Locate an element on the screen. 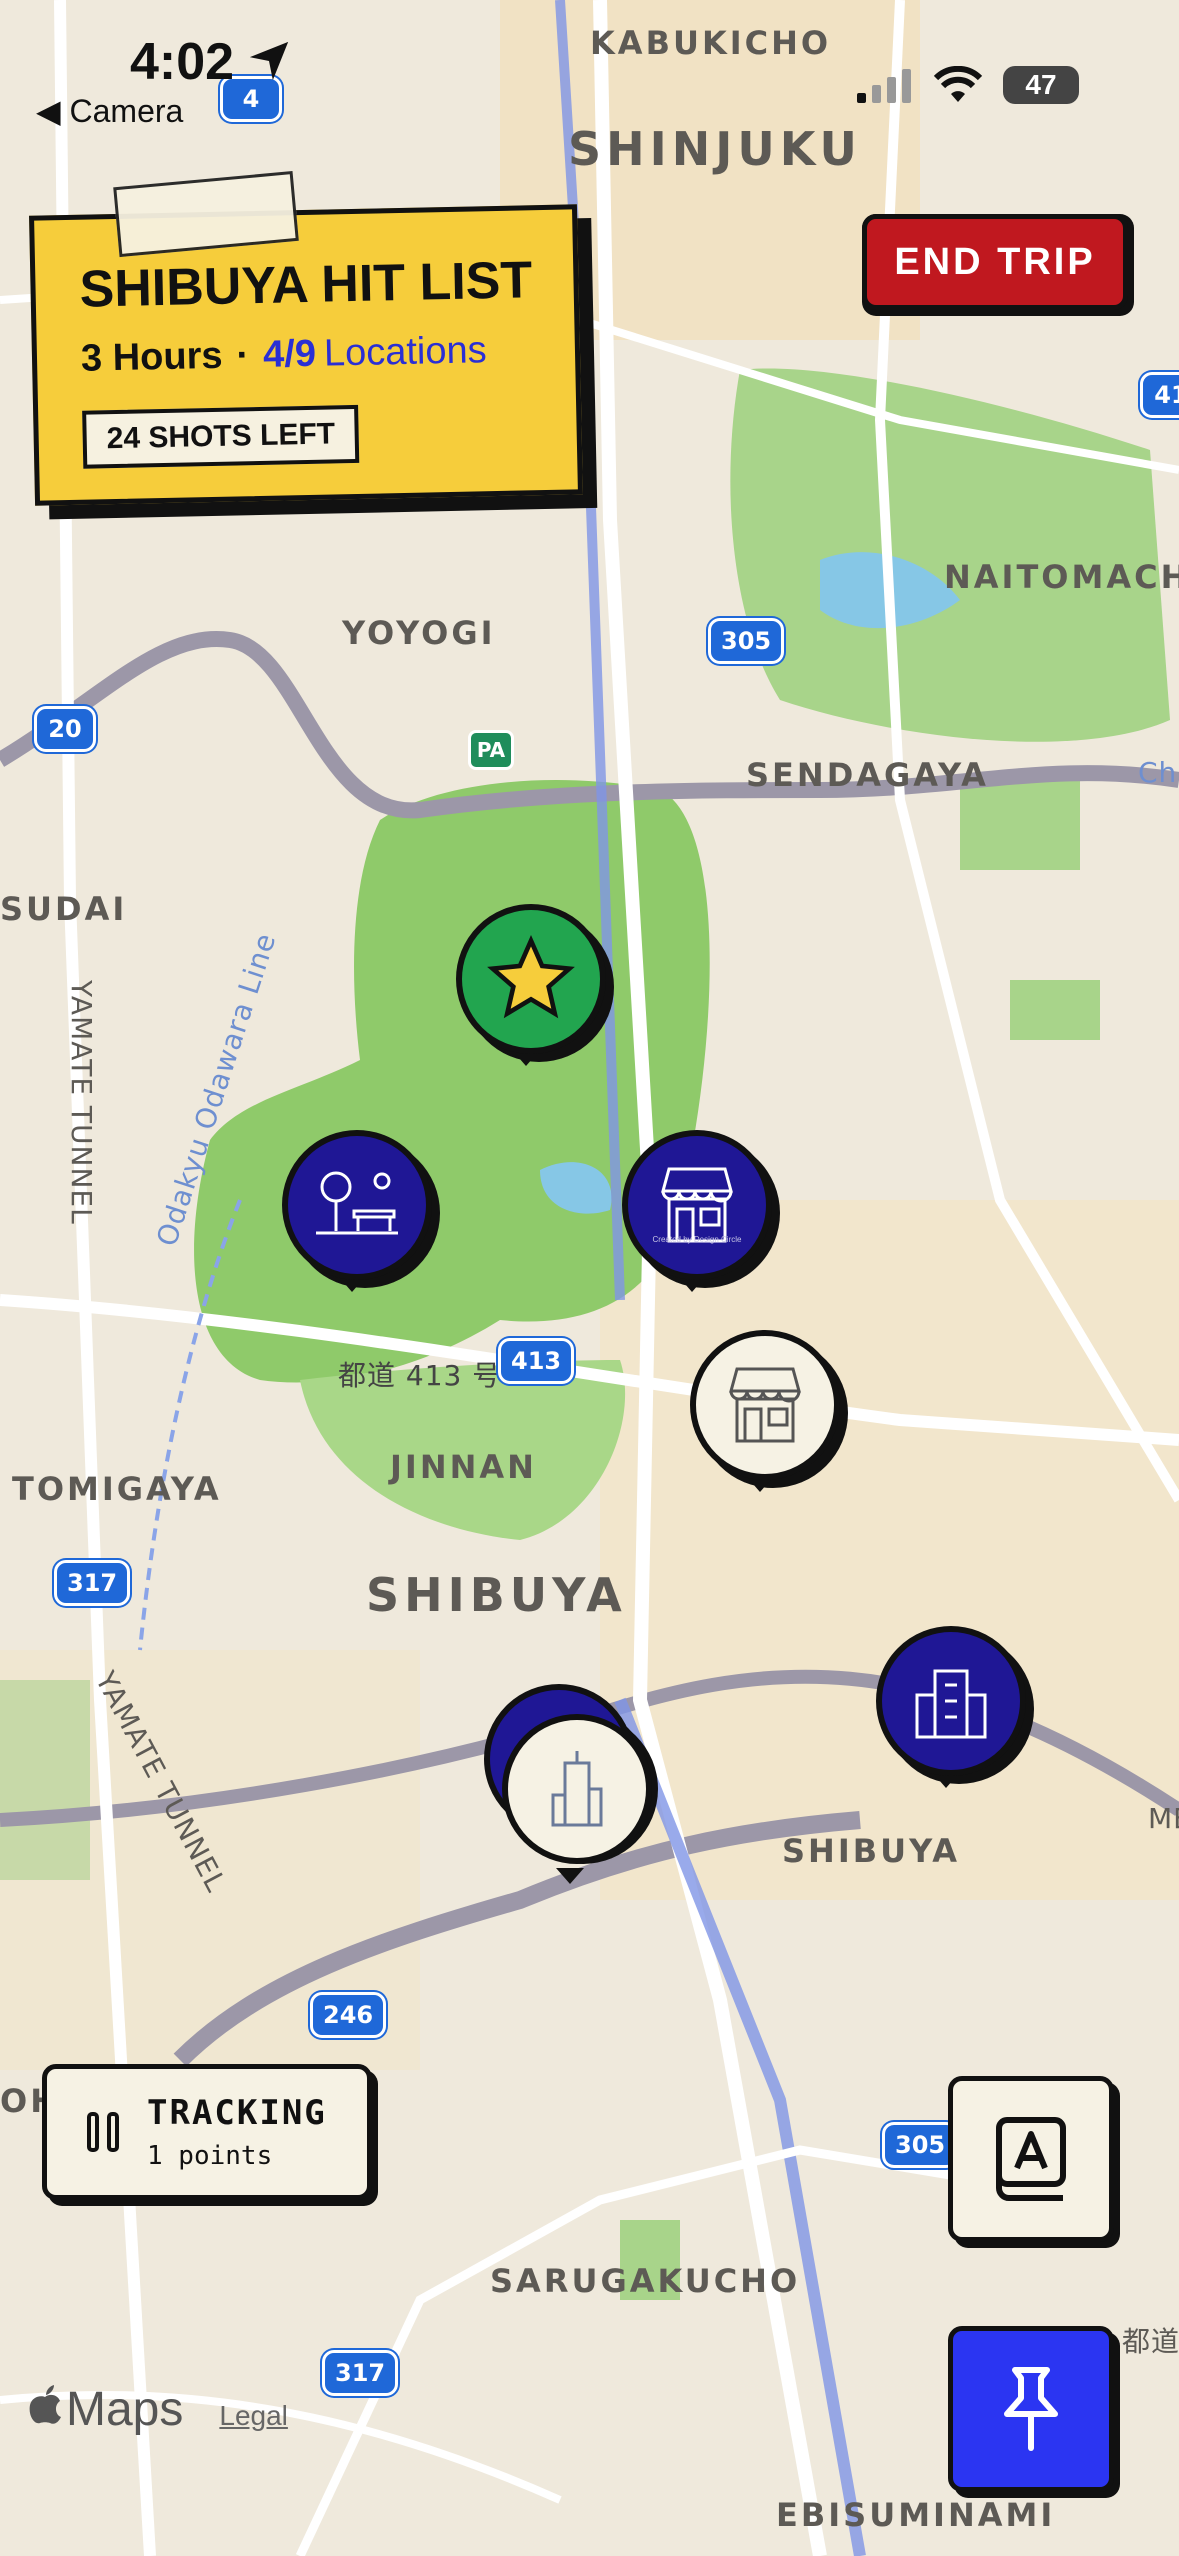 The image size is (1179, 2556). book-icon is located at coordinates (1031, 2159).